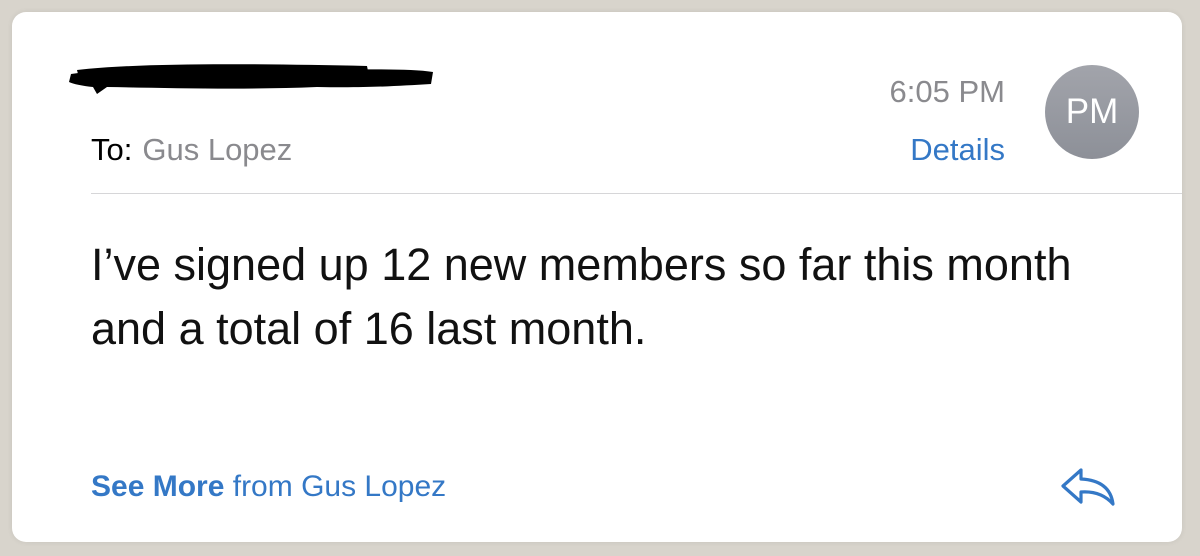  What do you see at coordinates (157, 486) in the screenshot?
I see `see-more-link: See More` at bounding box center [157, 486].